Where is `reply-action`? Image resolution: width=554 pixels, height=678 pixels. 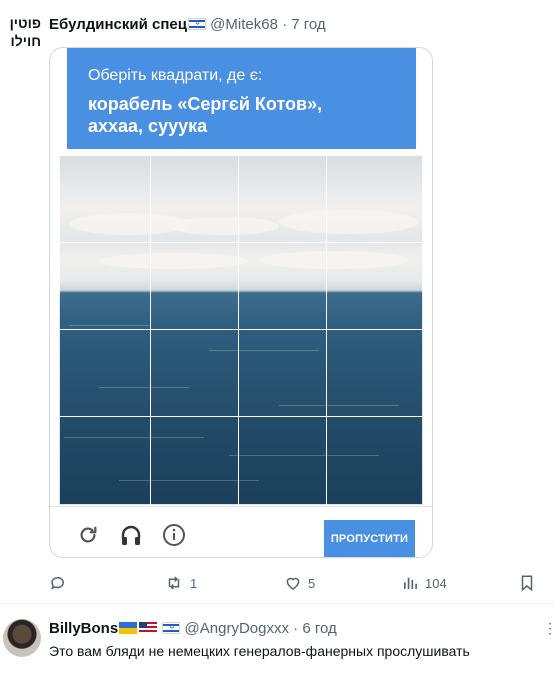
reply-action is located at coordinates (61, 583).